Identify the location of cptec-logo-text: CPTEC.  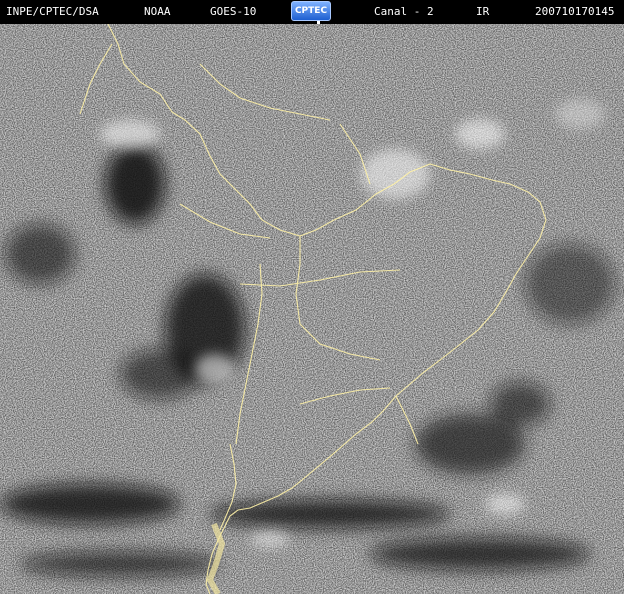
(311, 11).